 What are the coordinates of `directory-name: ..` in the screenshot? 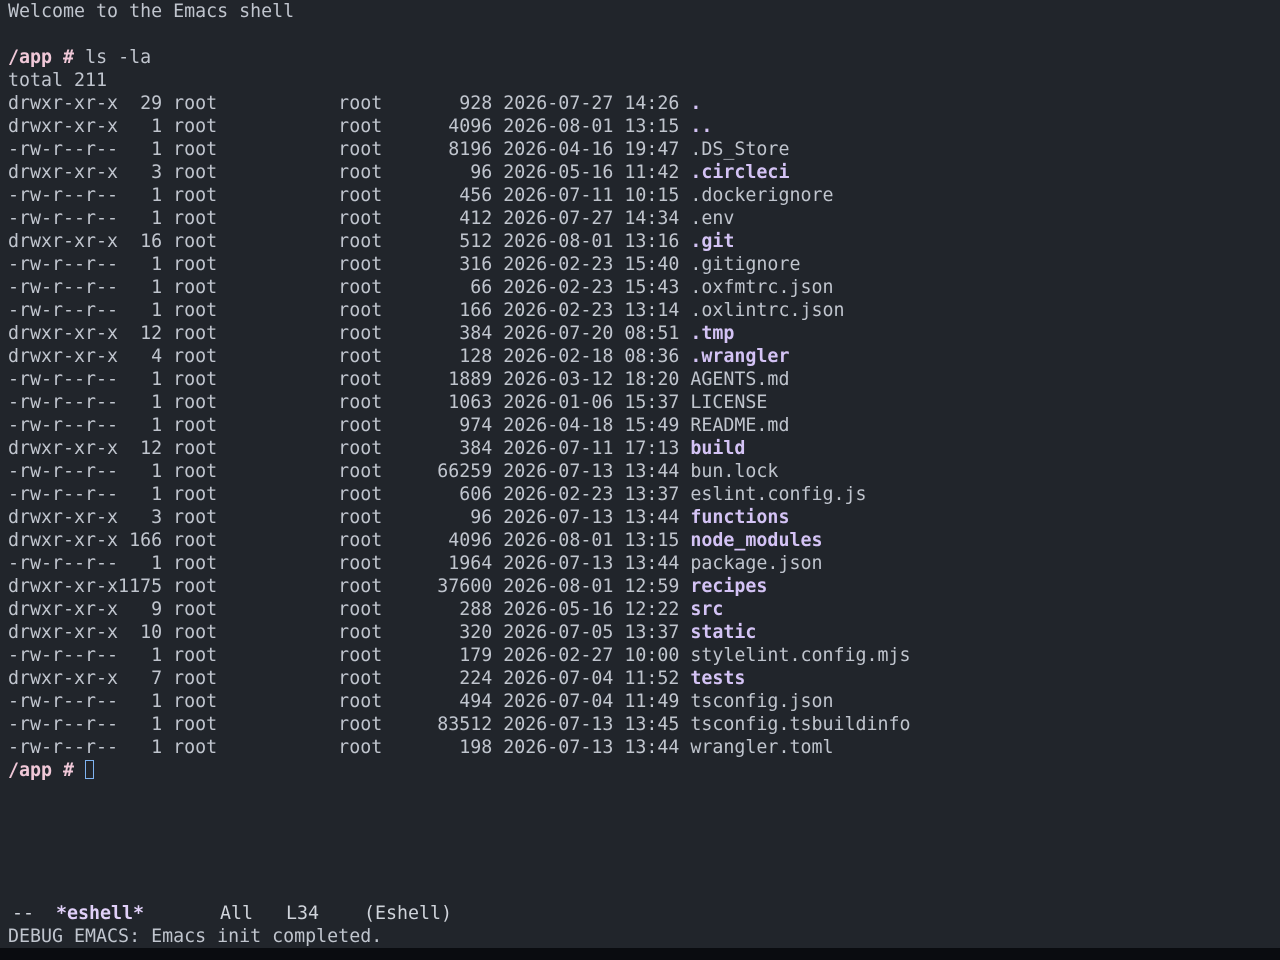 It's located at (701, 126).